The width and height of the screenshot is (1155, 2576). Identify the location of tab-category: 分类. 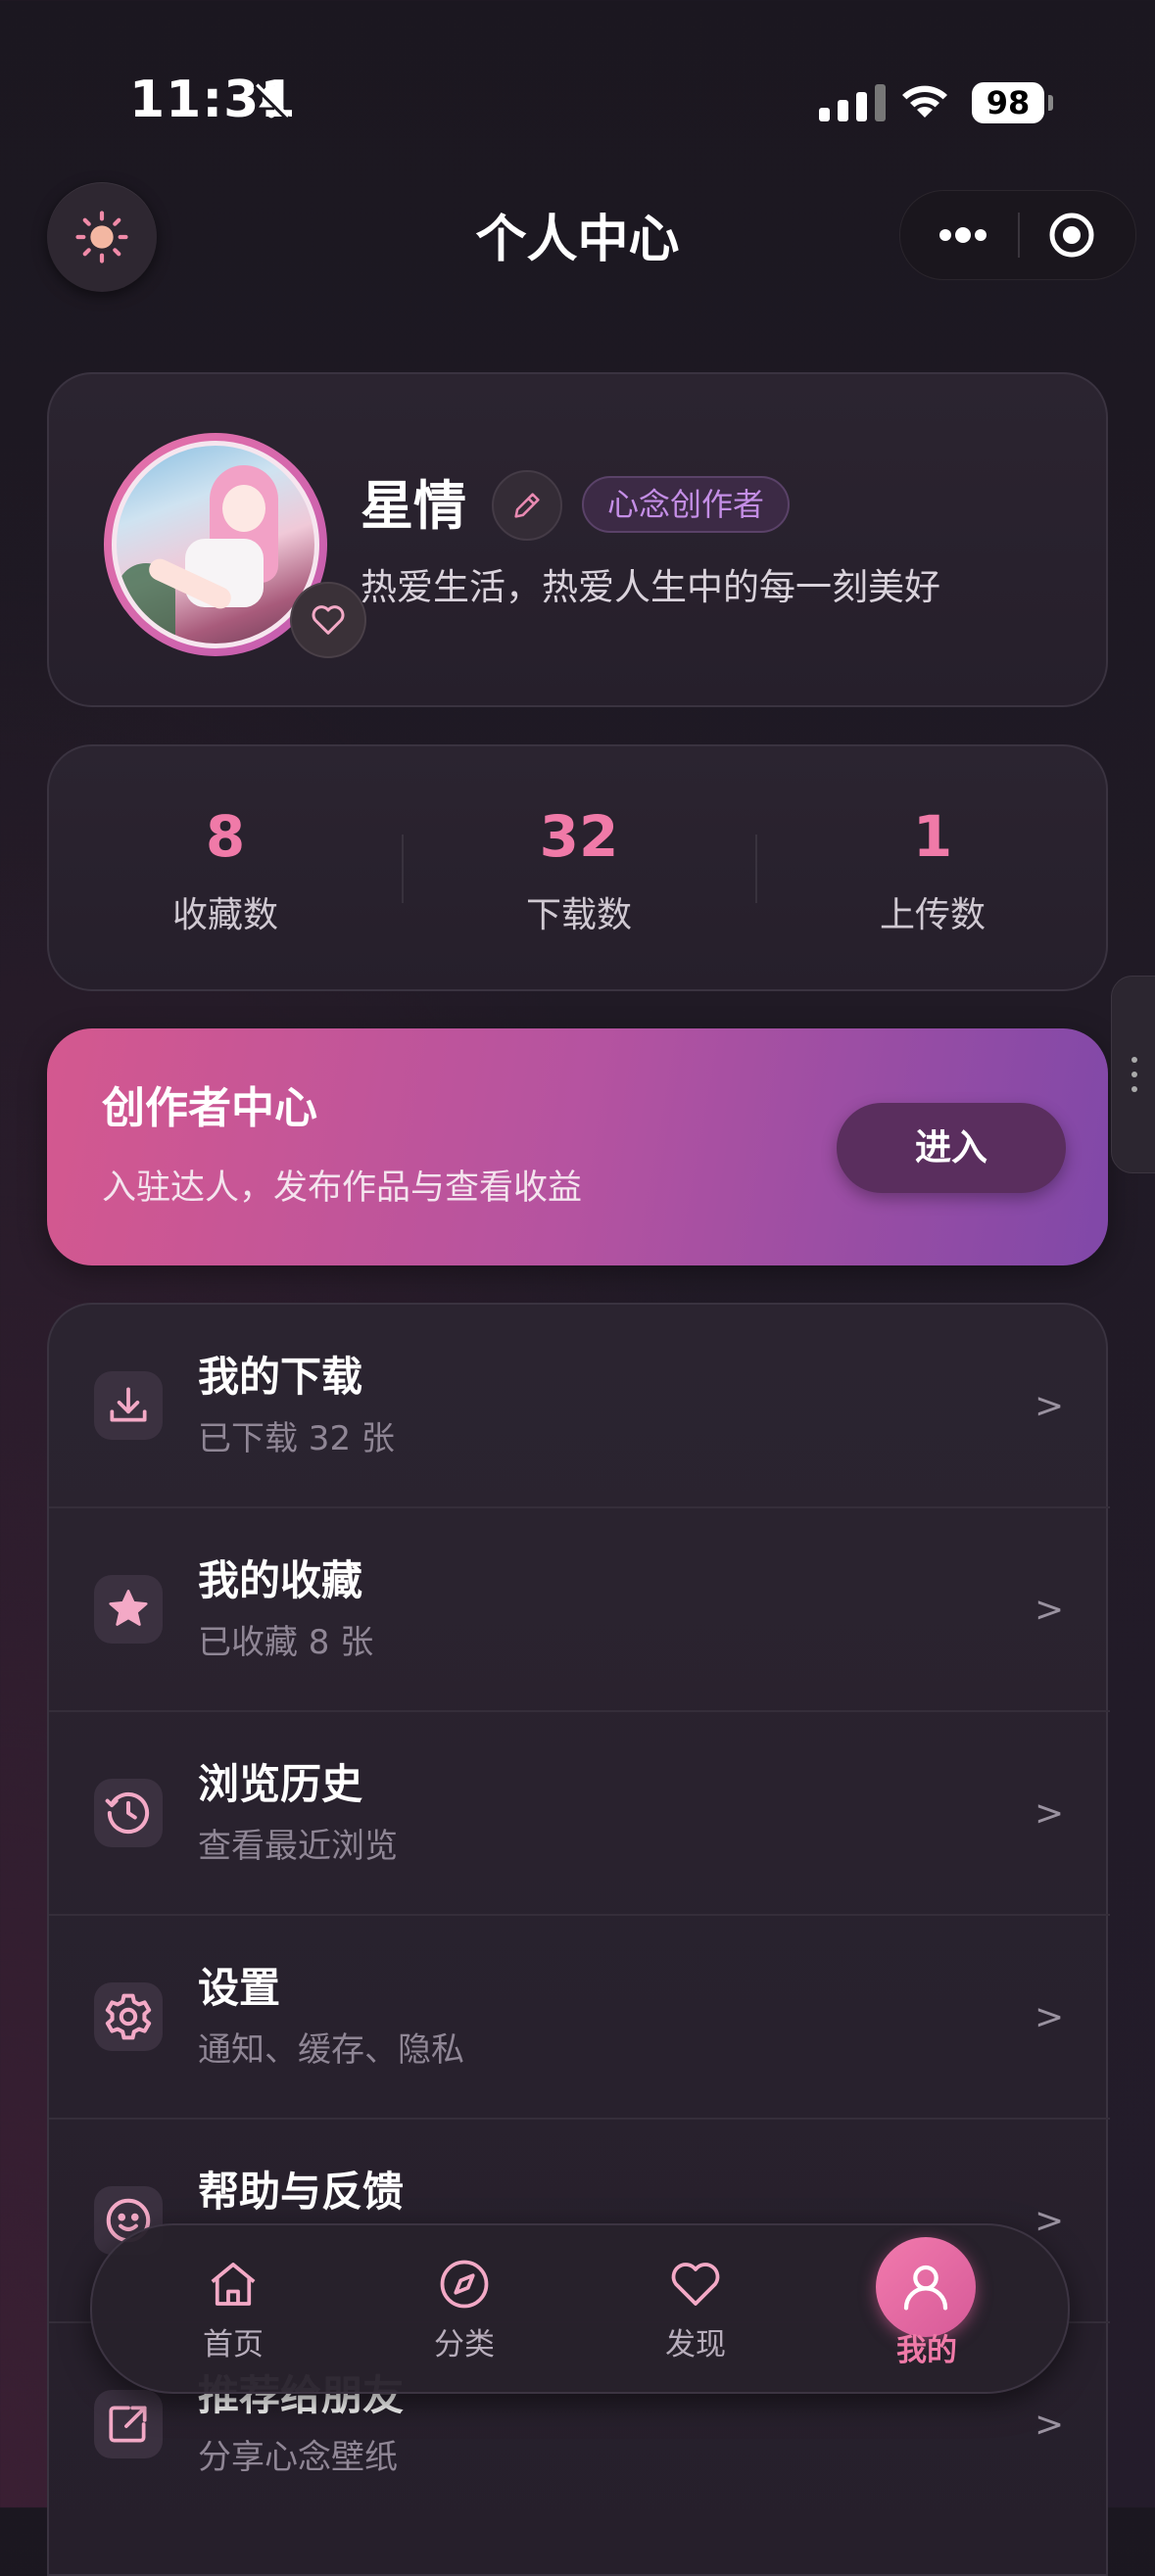
(465, 2308).